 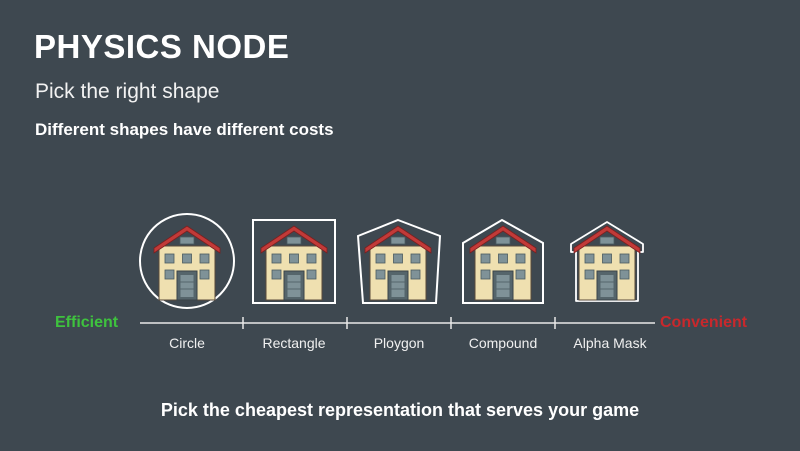 I want to click on slide-subheading: Different shapes have different costs, so click(x=184, y=129).